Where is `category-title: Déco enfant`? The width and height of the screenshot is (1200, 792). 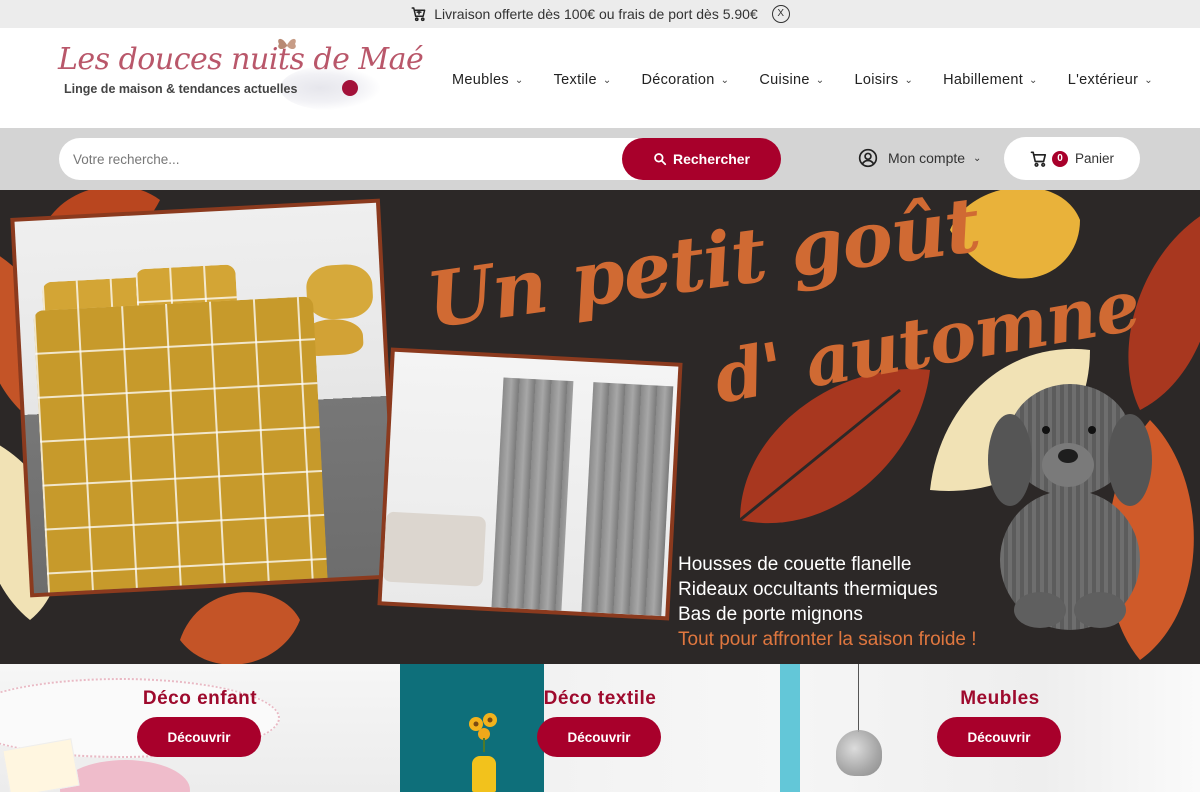
category-title: Déco enfant is located at coordinates (200, 698).